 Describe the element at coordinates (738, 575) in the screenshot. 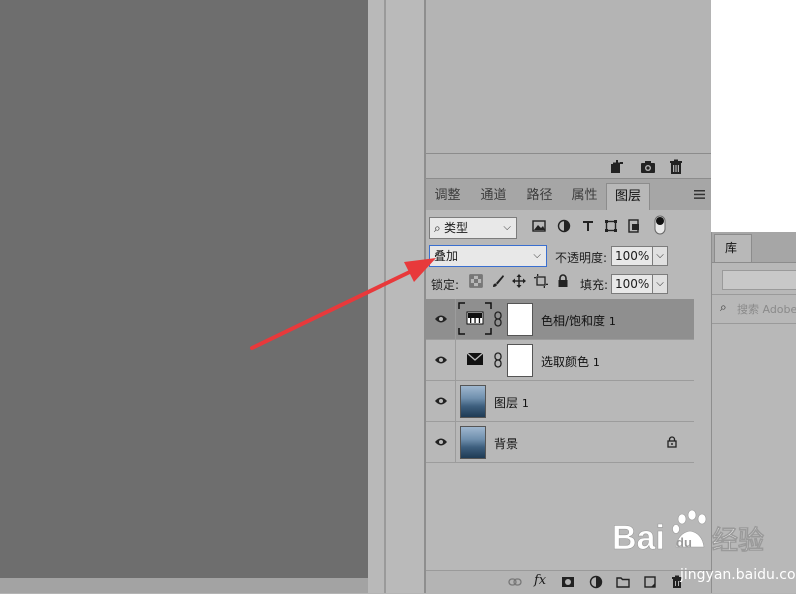

I see `watermark-url: jingyan.baidu.com` at that location.